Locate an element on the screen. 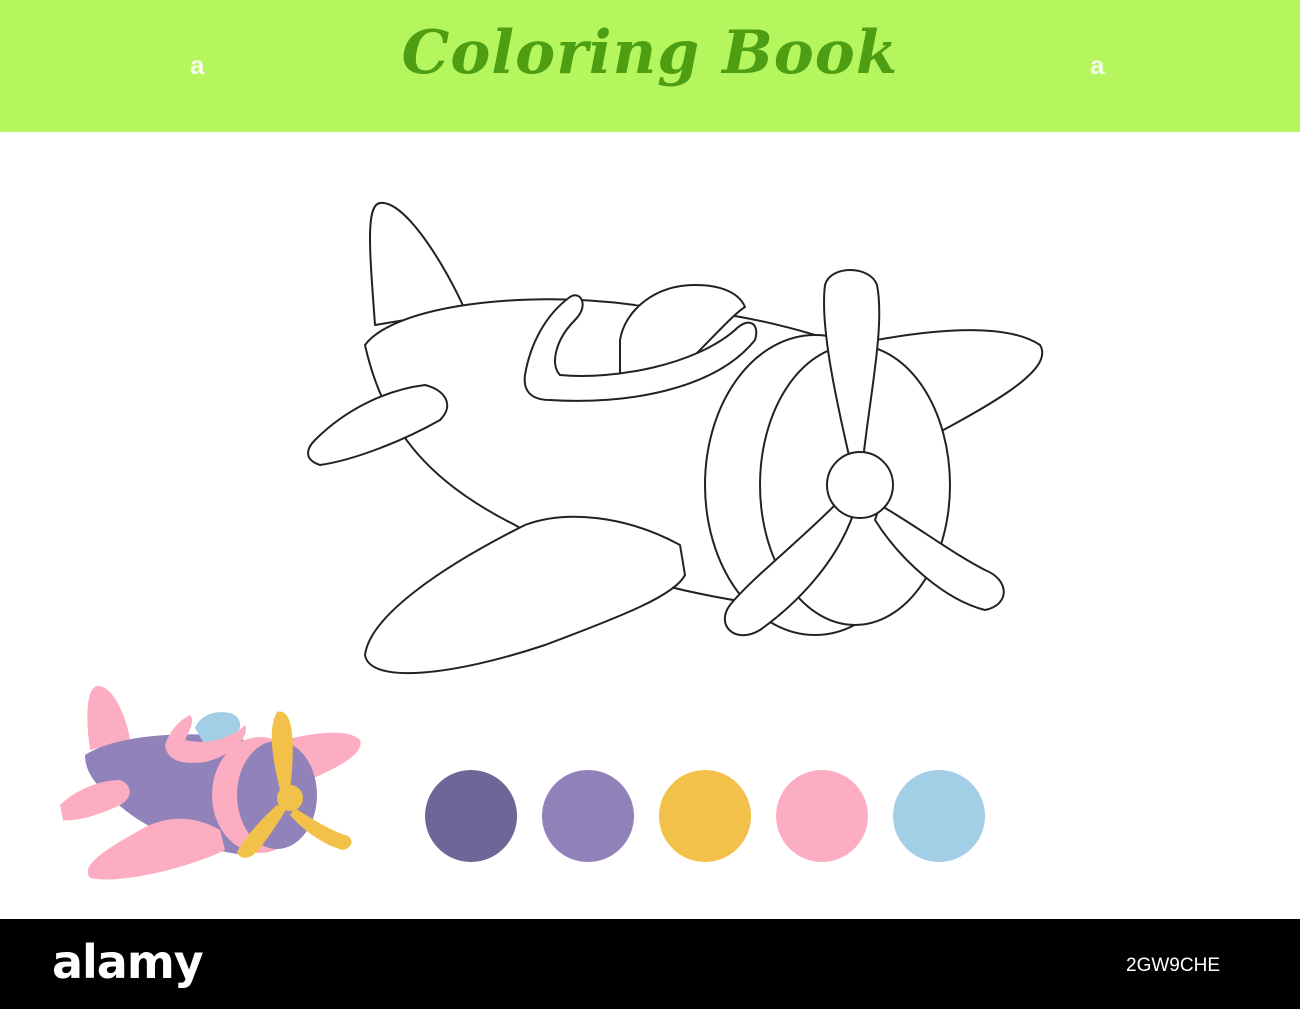 Image resolution: width=1300 pixels, height=1009 pixels. swatch-lavender is located at coordinates (588, 816).